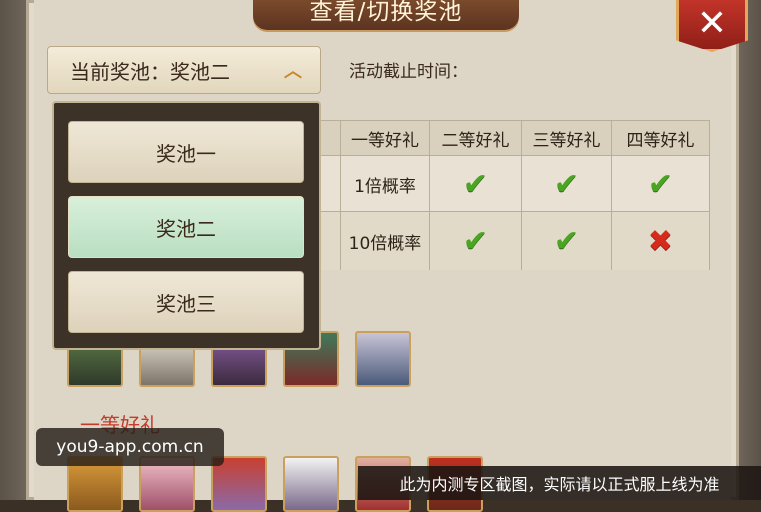 The image size is (761, 512). Describe the element at coordinates (712, 23) in the screenshot. I see `close-icon: ✕` at that location.